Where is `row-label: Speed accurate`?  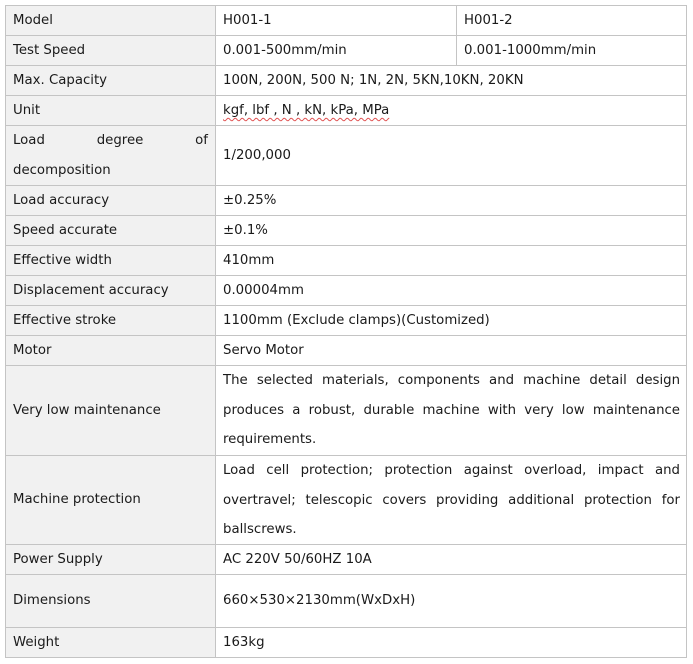 row-label: Speed accurate is located at coordinates (110, 230).